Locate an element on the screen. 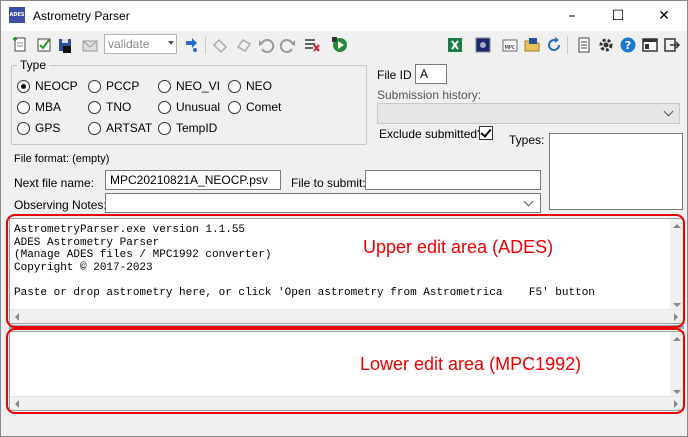 This screenshot has width=688, height=437. close-button: ✕ is located at coordinates (664, 16).